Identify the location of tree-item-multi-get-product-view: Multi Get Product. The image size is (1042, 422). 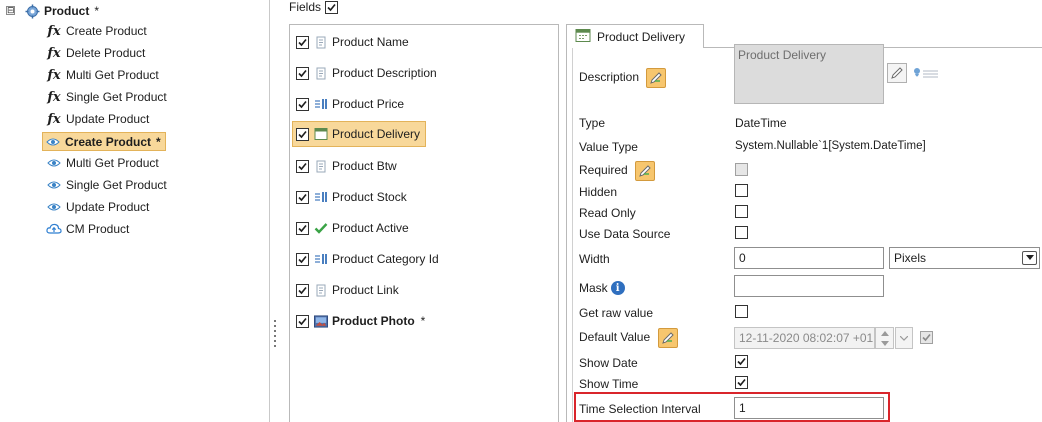
(102, 163).